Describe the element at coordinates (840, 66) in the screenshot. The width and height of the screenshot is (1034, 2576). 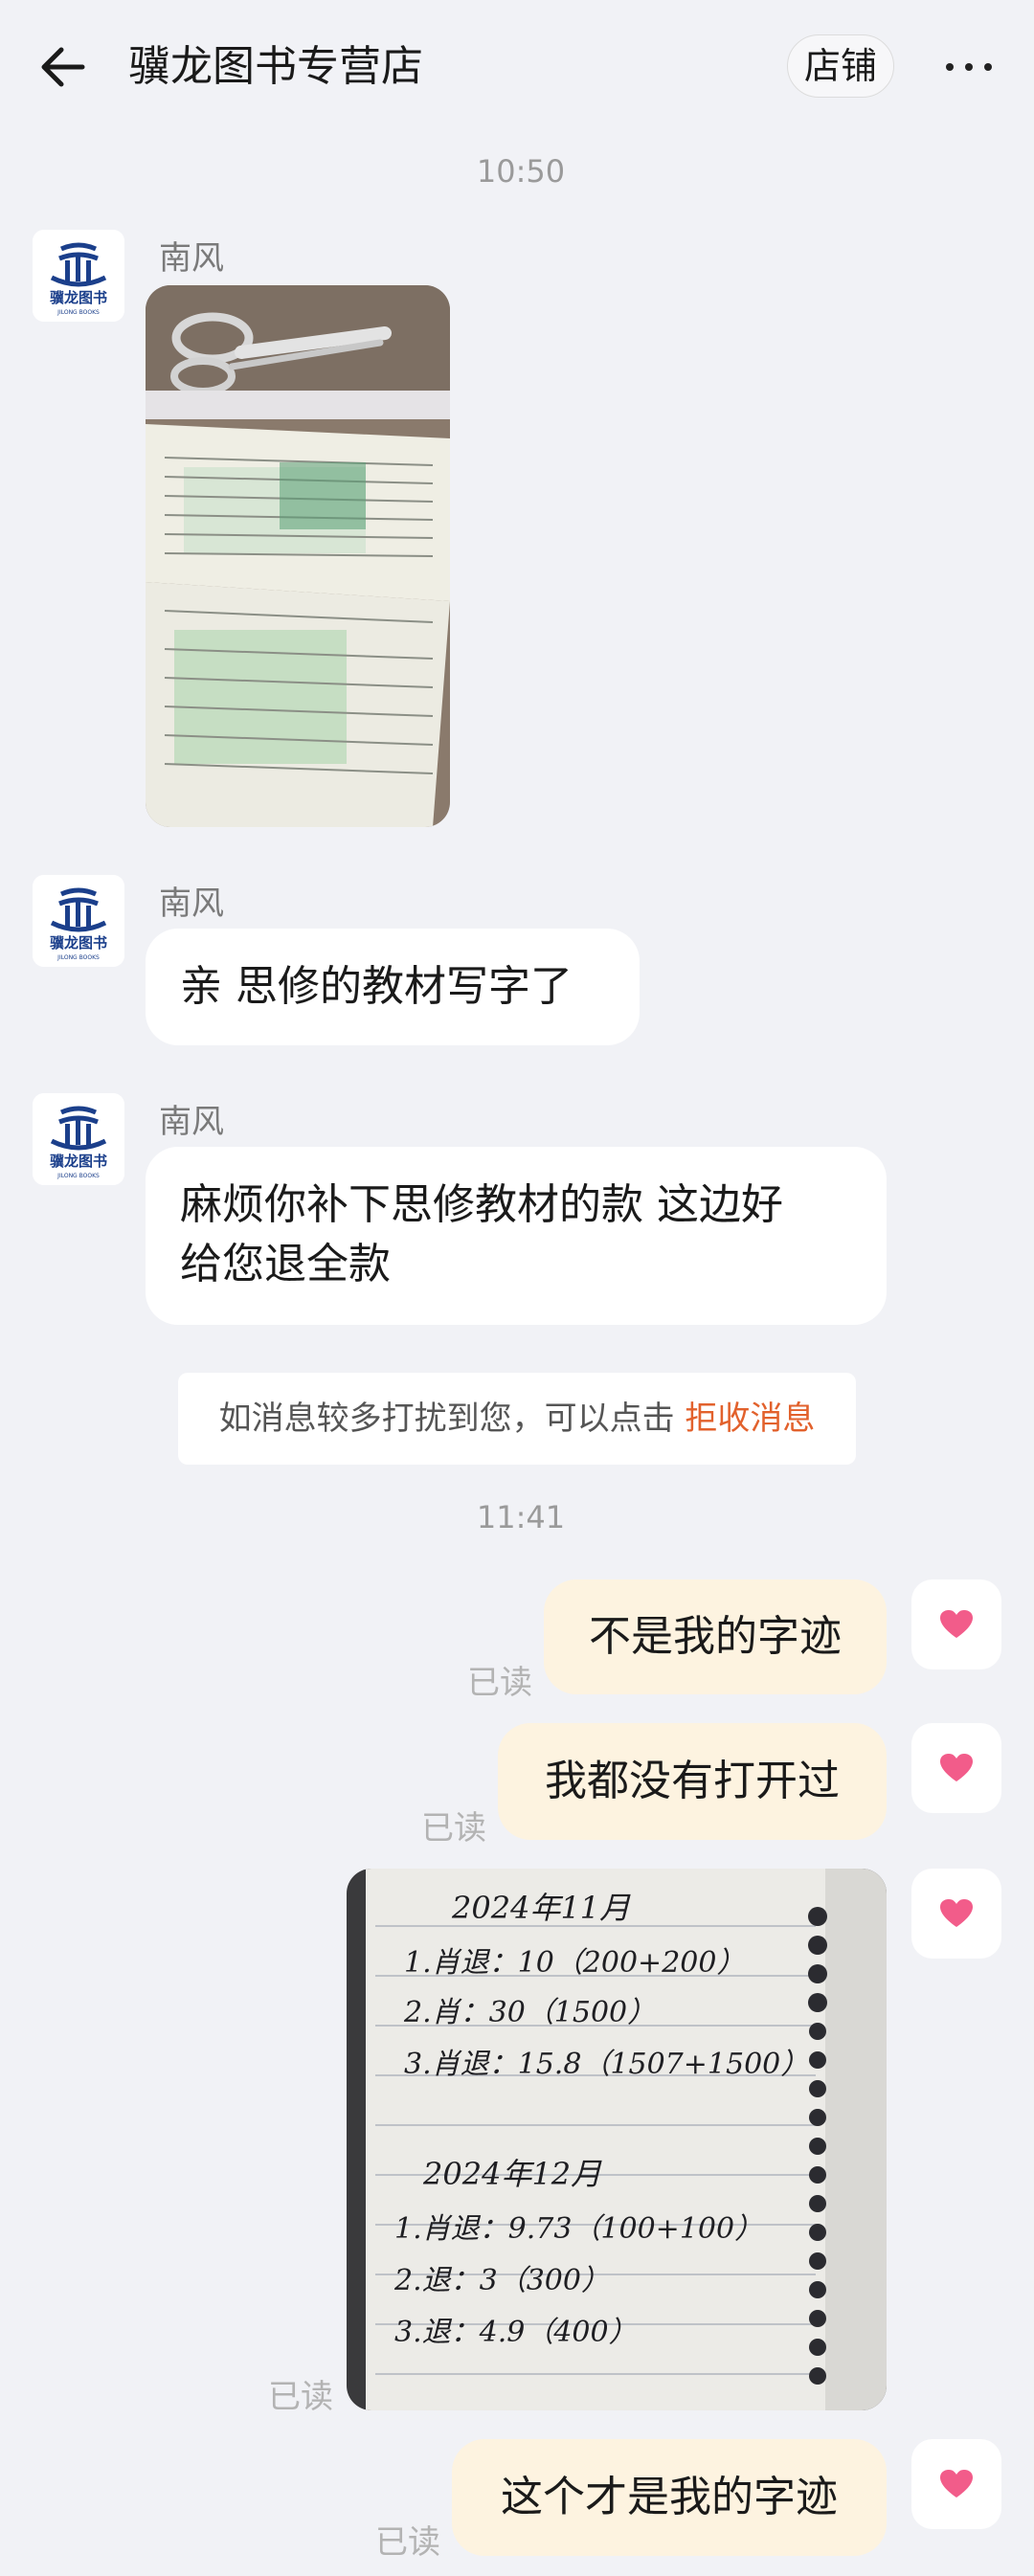
I see `shop-button: 店铺` at that location.